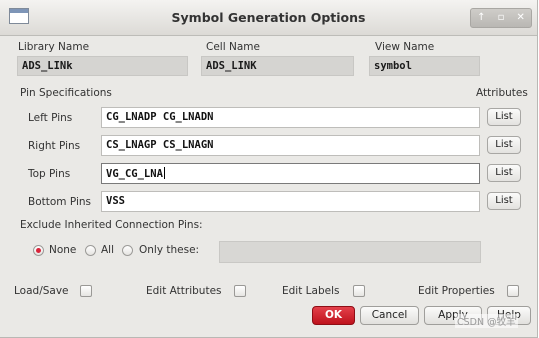 The width and height of the screenshot is (539, 338). I want to click on load-save-label: Load/Save, so click(41, 291).